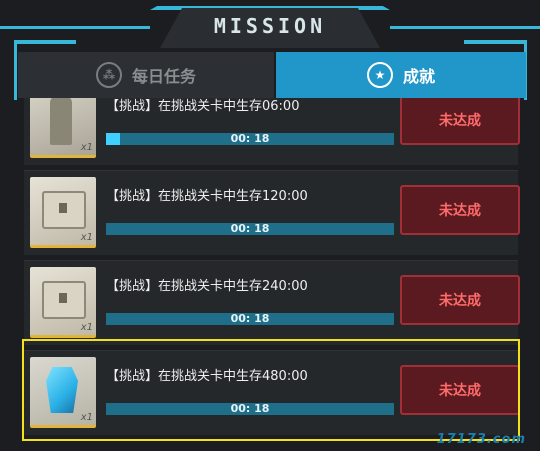 Image resolution: width=540 pixels, height=451 pixels. What do you see at coordinates (494, 42) in the screenshot?
I see `frame-accent-right` at bounding box center [494, 42].